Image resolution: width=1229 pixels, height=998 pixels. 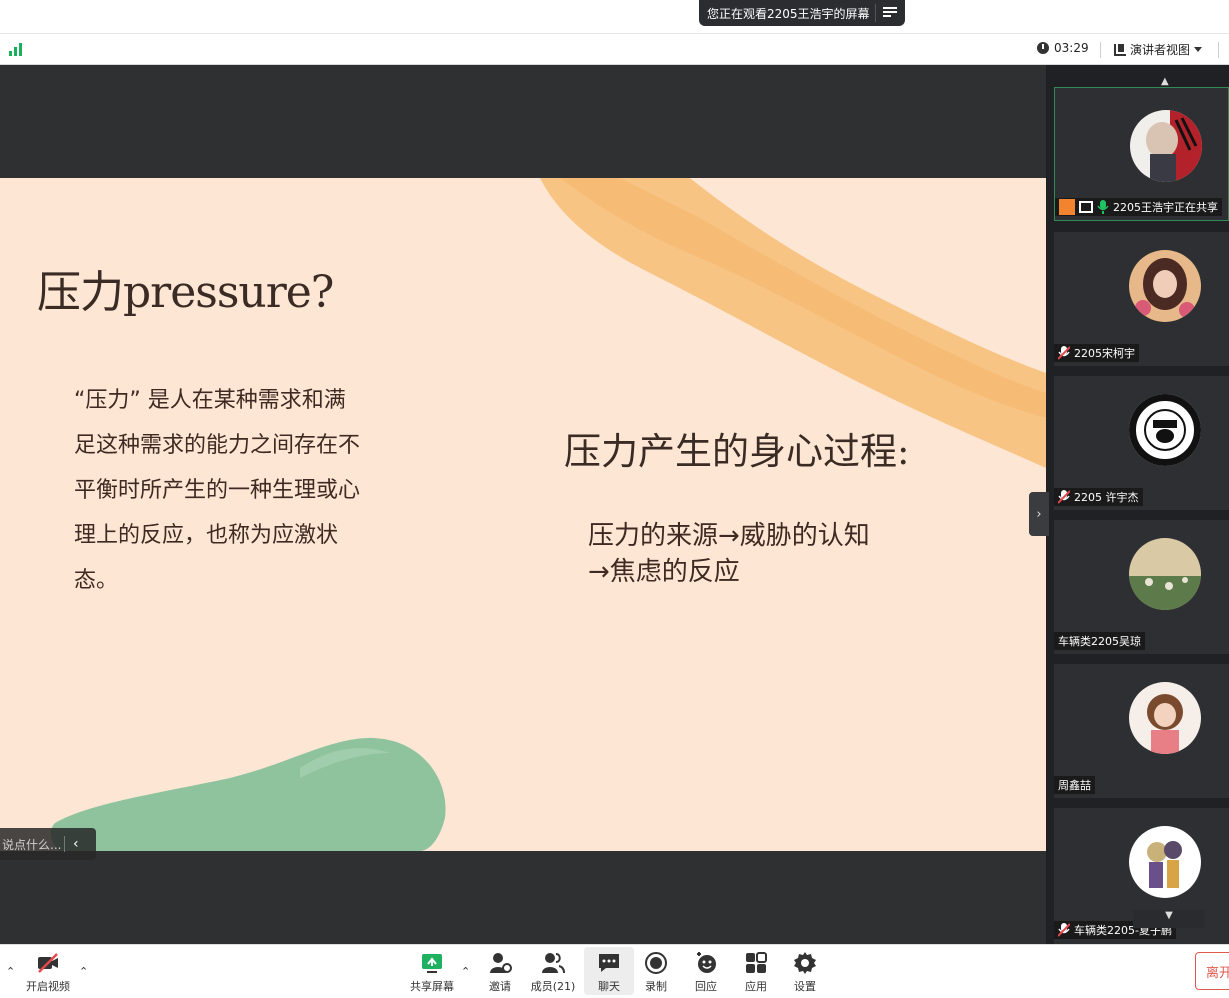 I want to click on participant-name: 2205 许宇杰, so click(x=1106, y=497).